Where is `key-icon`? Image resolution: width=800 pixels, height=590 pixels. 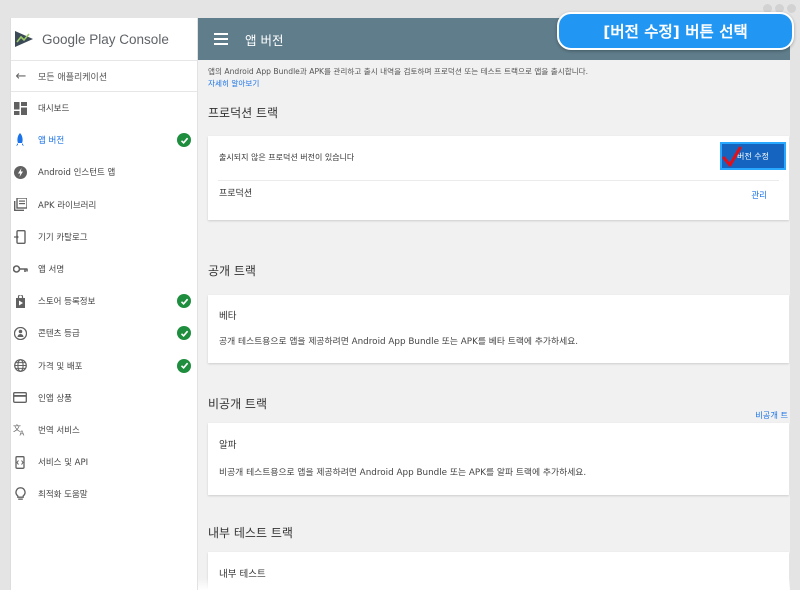
key-icon is located at coordinates (20, 269).